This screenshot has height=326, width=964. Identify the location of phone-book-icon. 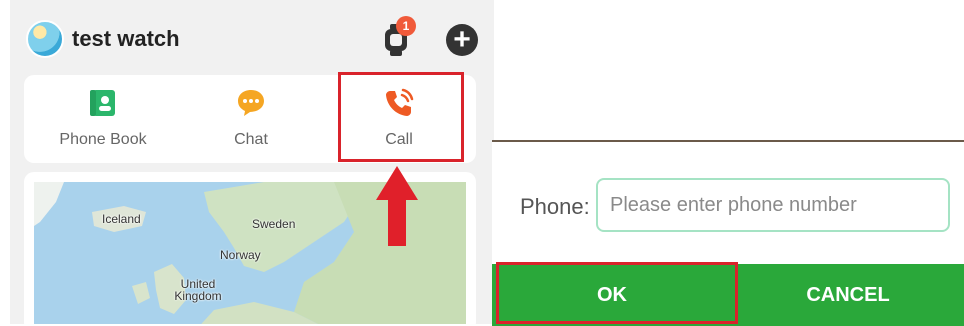
(102, 103).